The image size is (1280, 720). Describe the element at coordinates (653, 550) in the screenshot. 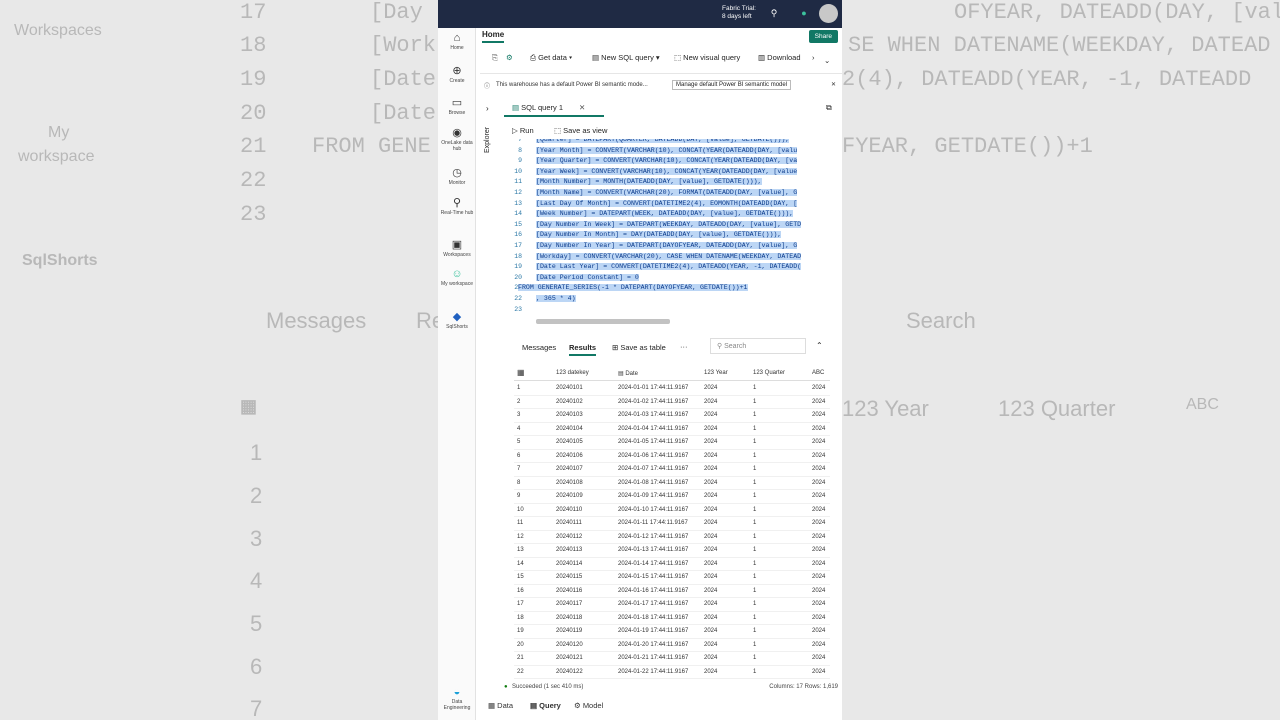

I see `table-cell: 2024-01-13 17:44:11.9167` at that location.